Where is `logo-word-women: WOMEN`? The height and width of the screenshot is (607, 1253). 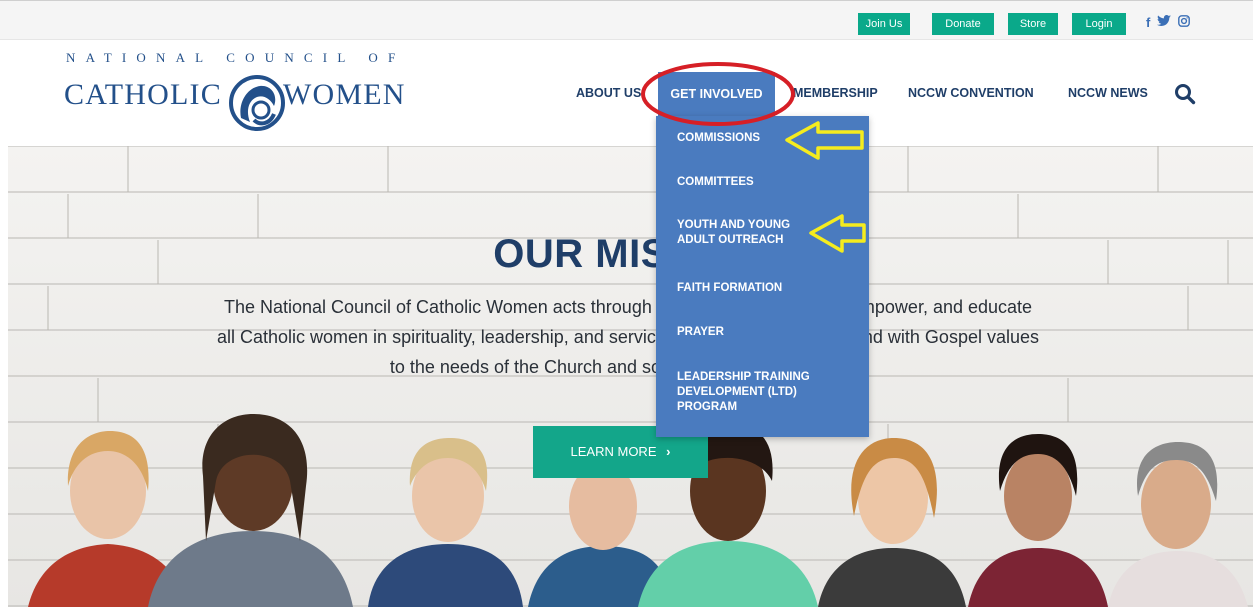 logo-word-women: WOMEN is located at coordinates (344, 94).